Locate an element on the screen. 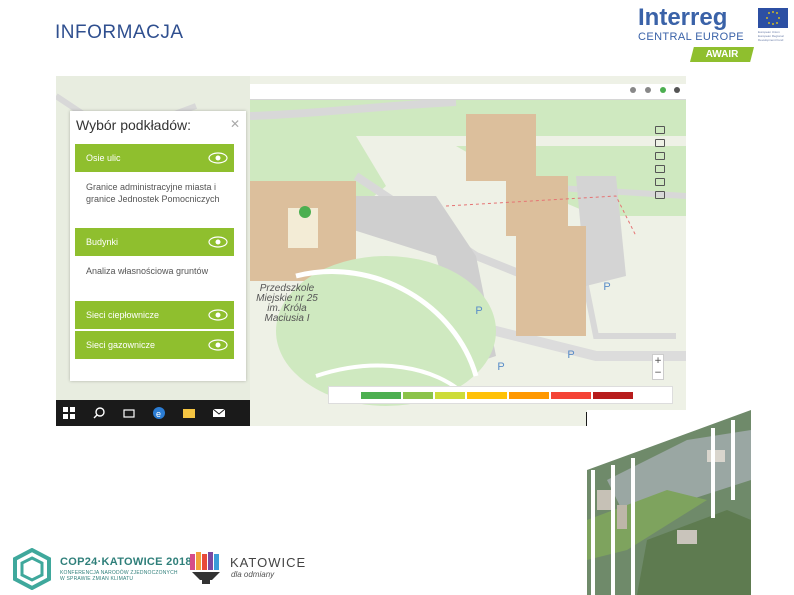  edge-browser-icon: e is located at coordinates (159, 413).